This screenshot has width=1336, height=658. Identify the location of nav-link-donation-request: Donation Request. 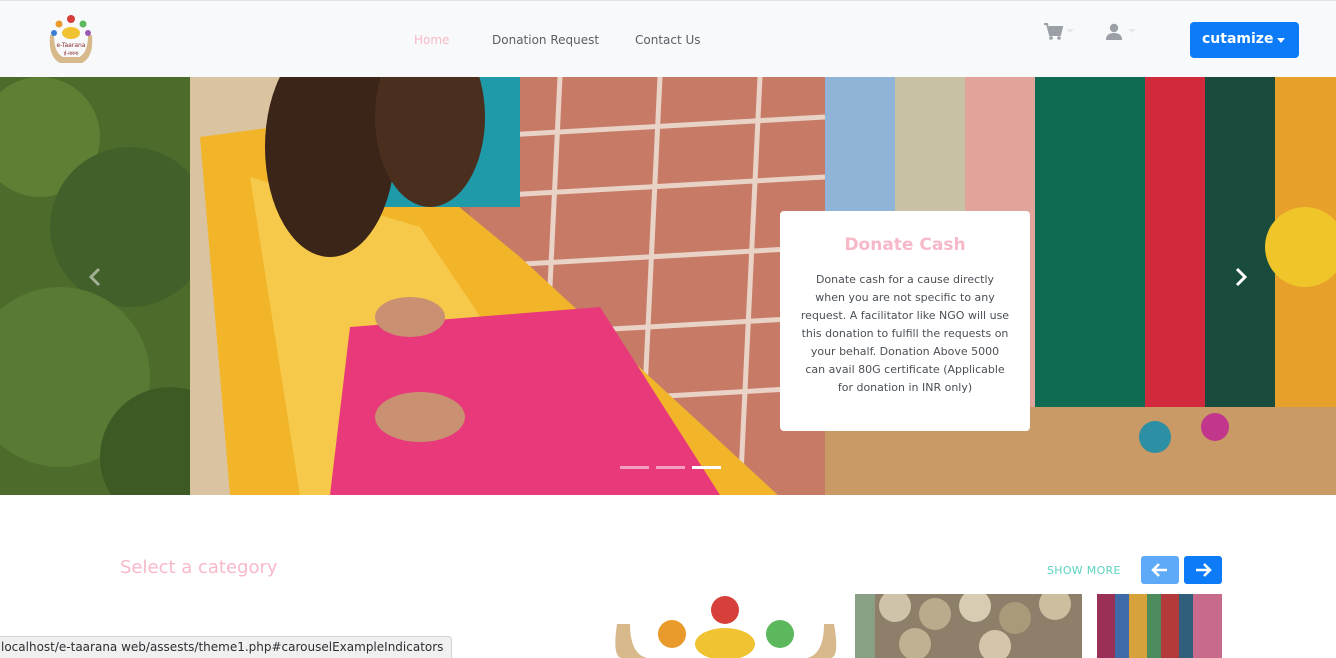
(545, 40).